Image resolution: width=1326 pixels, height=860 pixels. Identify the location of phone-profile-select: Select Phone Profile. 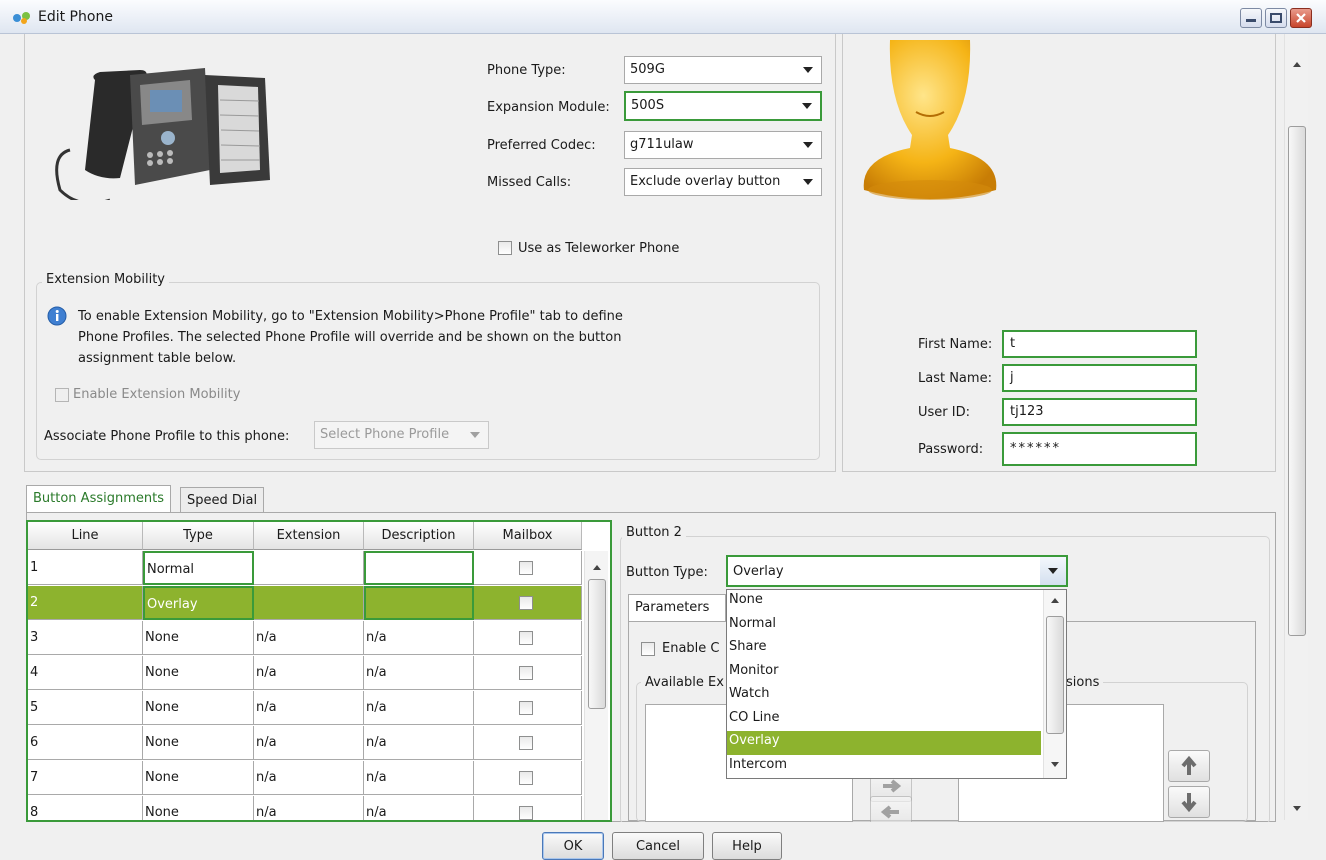
(401, 435).